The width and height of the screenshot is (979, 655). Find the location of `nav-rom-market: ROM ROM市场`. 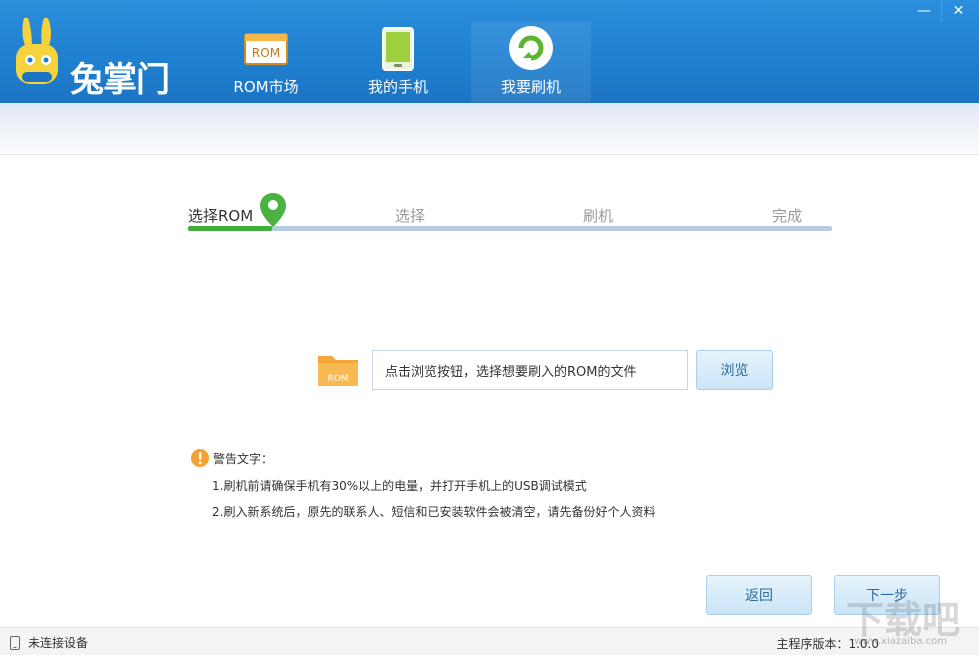

nav-rom-market: ROM ROM市场 is located at coordinates (266, 62).